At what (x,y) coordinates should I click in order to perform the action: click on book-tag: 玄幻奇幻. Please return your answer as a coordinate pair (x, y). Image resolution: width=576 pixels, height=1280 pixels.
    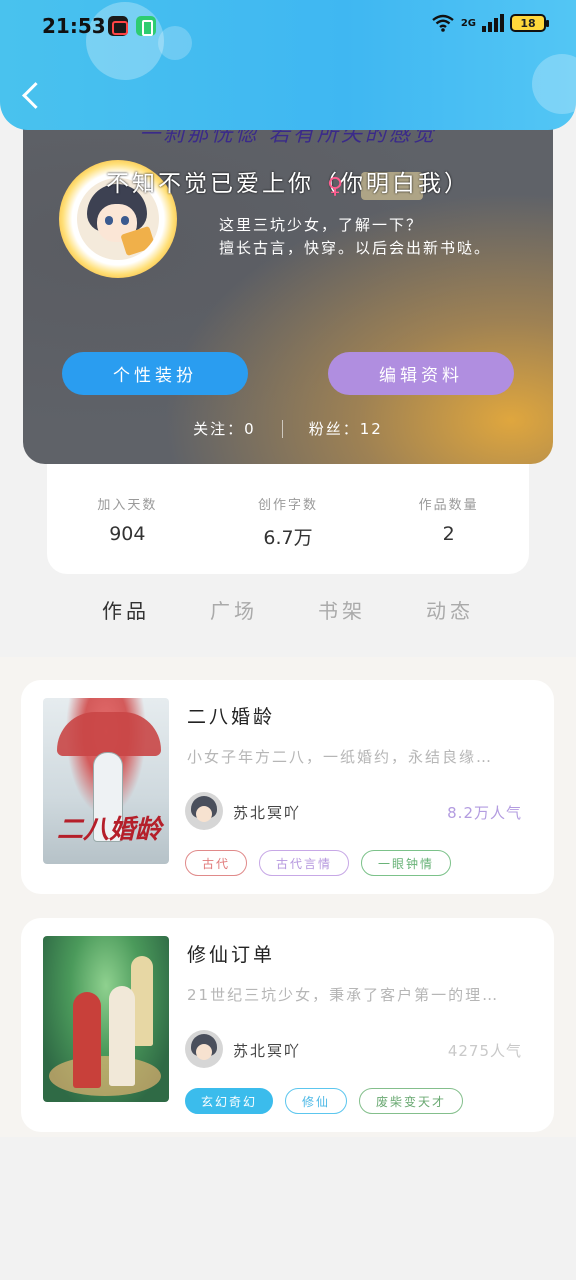
    Looking at the image, I should click on (229, 1101).